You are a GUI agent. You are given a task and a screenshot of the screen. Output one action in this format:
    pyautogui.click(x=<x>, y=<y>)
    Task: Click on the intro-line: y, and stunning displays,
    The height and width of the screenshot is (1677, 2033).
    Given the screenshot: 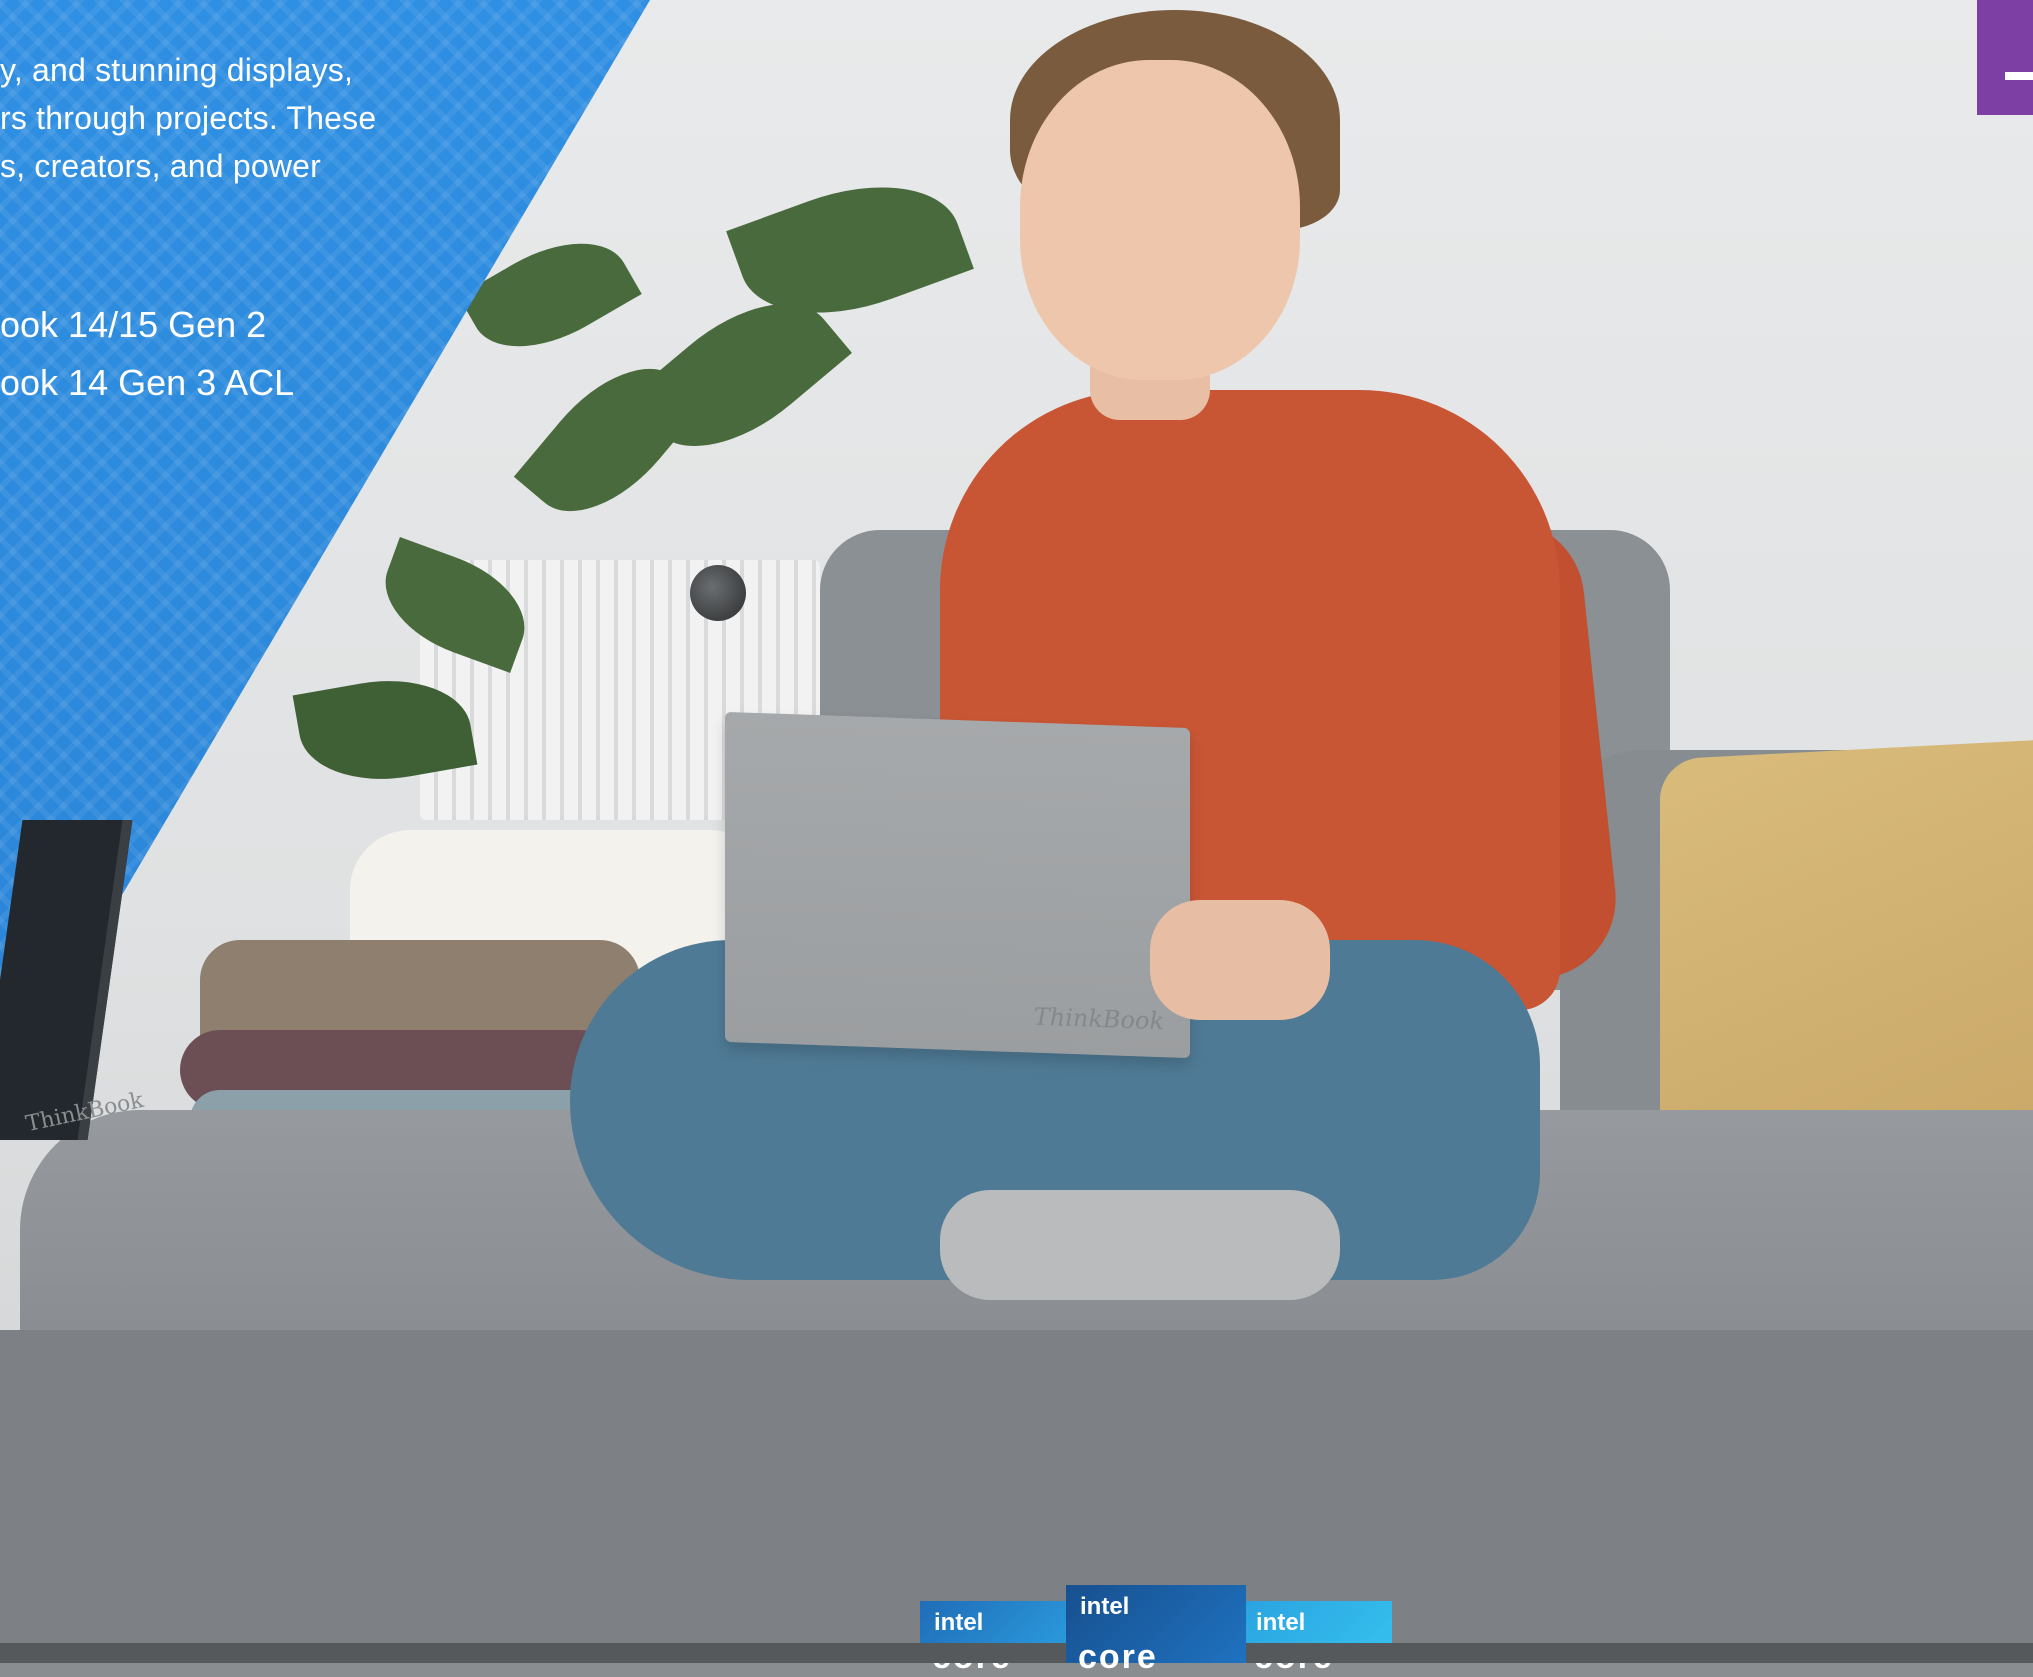 What is the action you would take?
    pyautogui.click(x=177, y=70)
    